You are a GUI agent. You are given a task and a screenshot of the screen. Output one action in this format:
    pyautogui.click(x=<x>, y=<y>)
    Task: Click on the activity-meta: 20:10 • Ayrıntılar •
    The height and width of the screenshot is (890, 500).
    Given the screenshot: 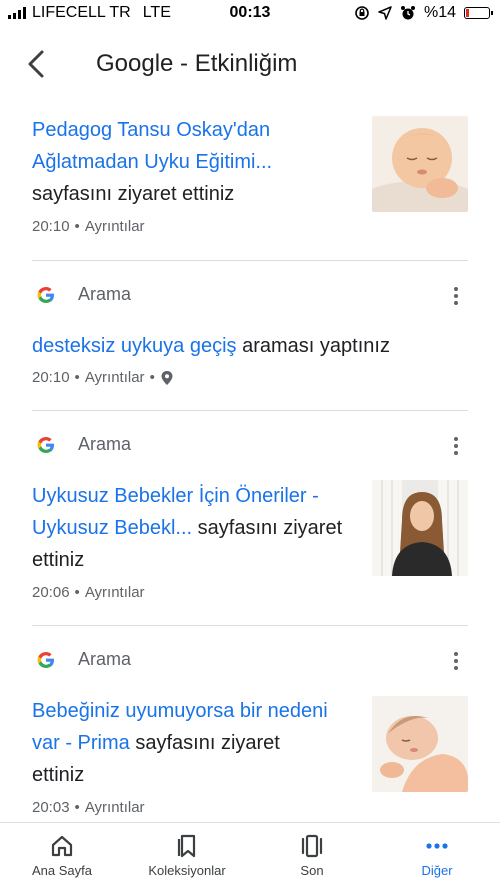 What is the action you would take?
    pyautogui.click(x=103, y=377)
    